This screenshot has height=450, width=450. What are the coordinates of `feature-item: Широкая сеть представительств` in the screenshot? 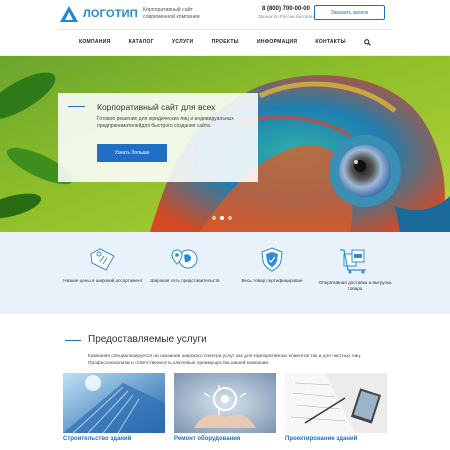 It's located at (185, 265).